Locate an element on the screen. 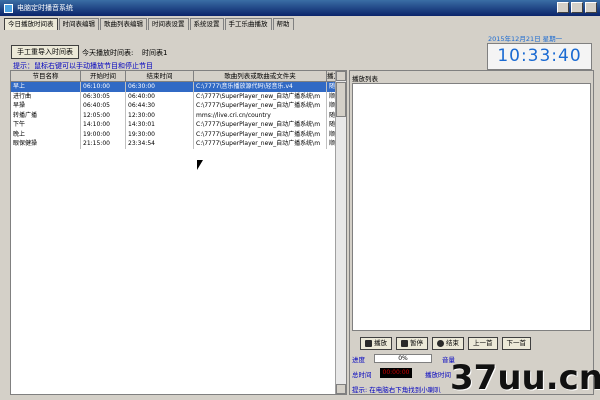 The height and width of the screenshot is (400, 600). maximize-button is located at coordinates (577, 7).